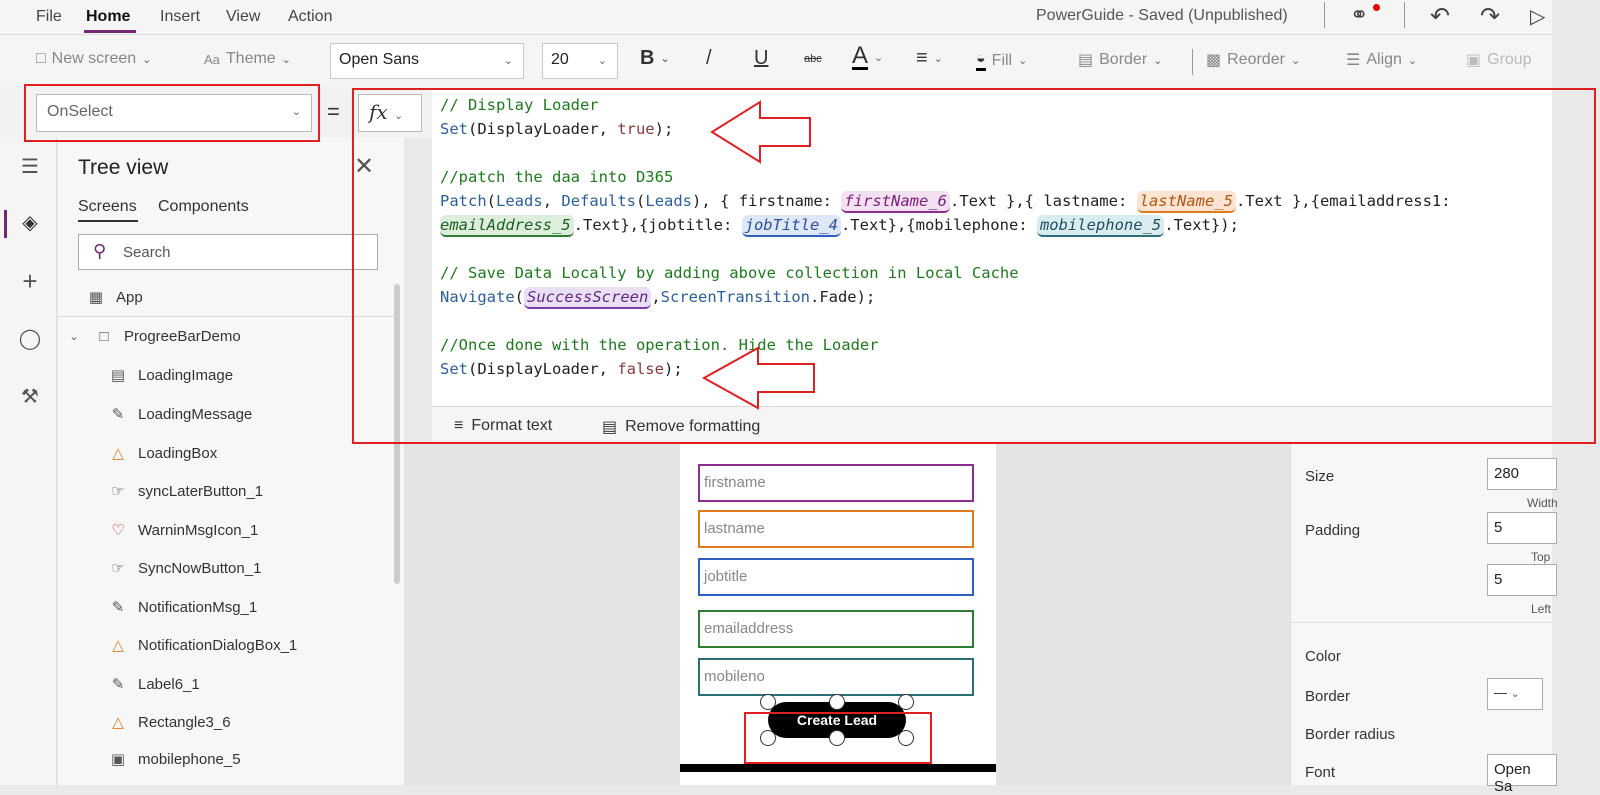 The width and height of the screenshot is (1600, 795). Describe the element at coordinates (836, 529) in the screenshot. I see `lastname-input: lastname` at that location.